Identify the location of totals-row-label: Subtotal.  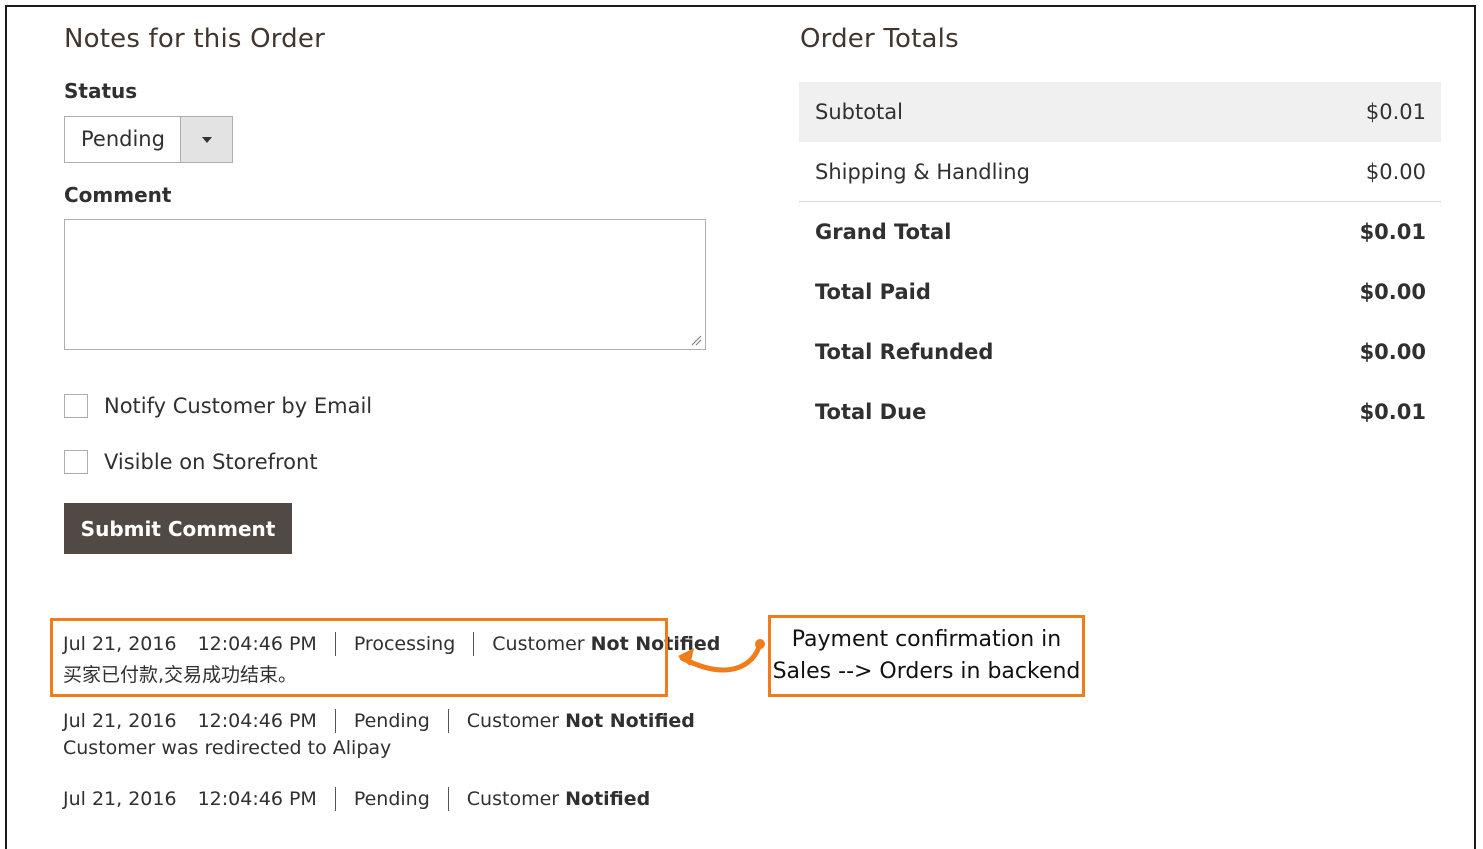
(859, 112).